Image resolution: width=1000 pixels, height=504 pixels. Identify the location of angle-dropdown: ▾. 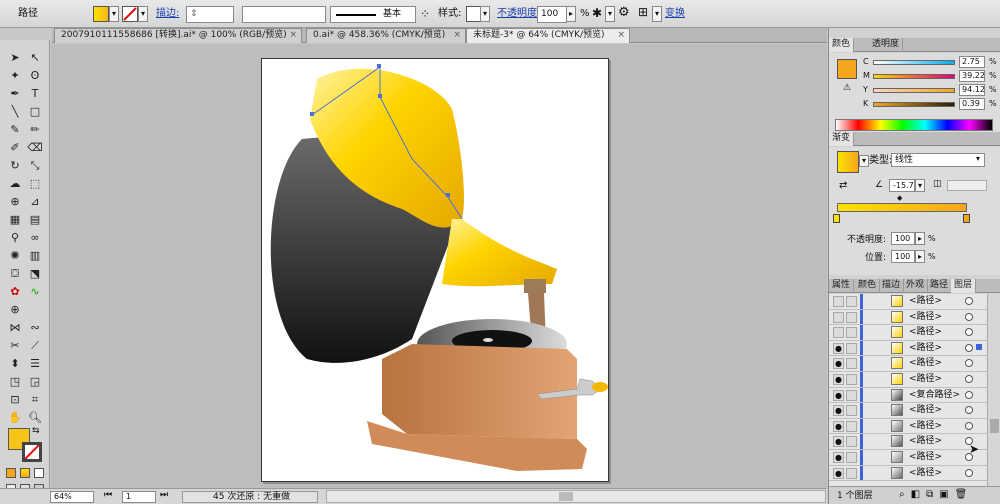
(920, 185).